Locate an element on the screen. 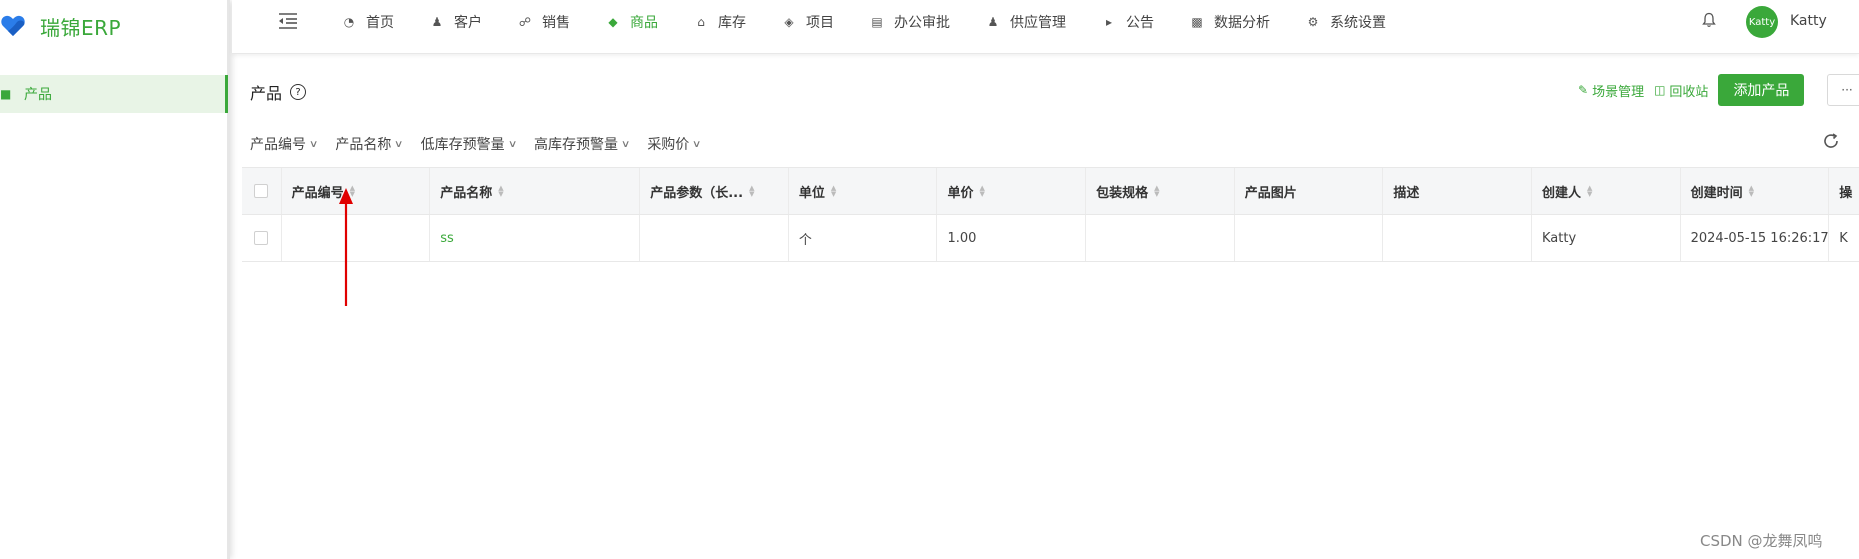 This screenshot has width=1859, height=559. collapse-menu-icon is located at coordinates (288, 21).